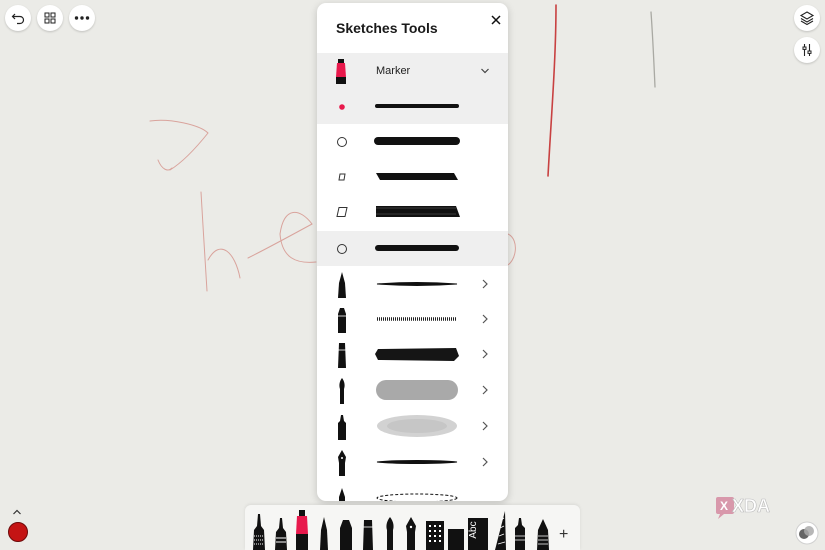 The image size is (825, 550). What do you see at coordinates (282, 237) in the screenshot?
I see `stroke-e` at bounding box center [282, 237].